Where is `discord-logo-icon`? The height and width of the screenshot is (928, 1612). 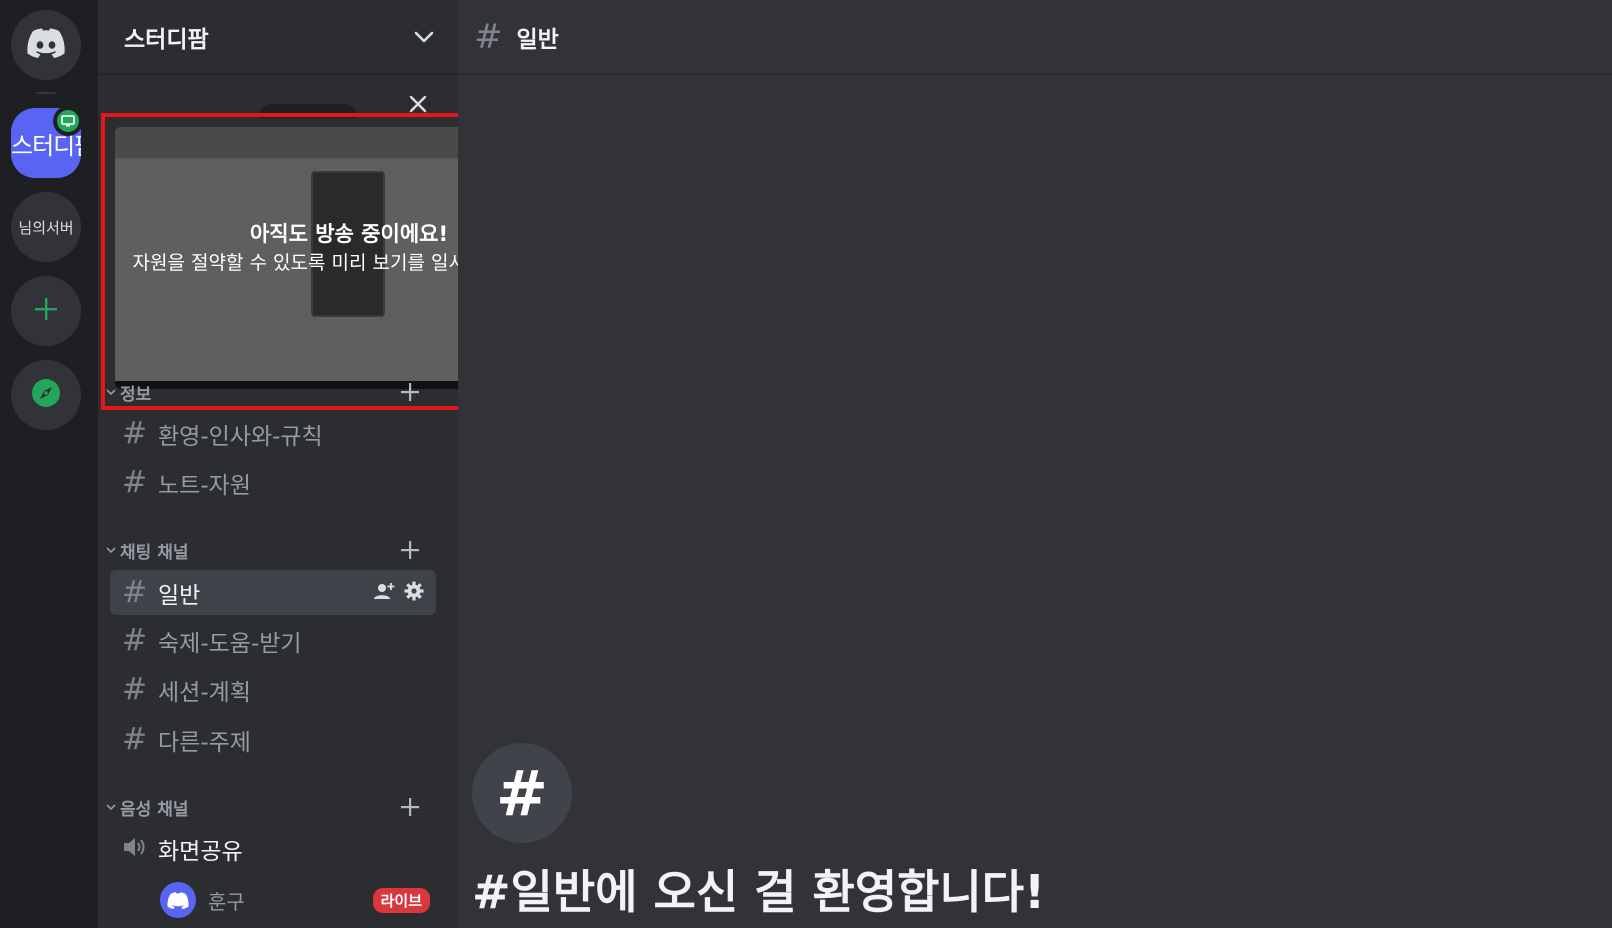
discord-logo-icon is located at coordinates (46, 45).